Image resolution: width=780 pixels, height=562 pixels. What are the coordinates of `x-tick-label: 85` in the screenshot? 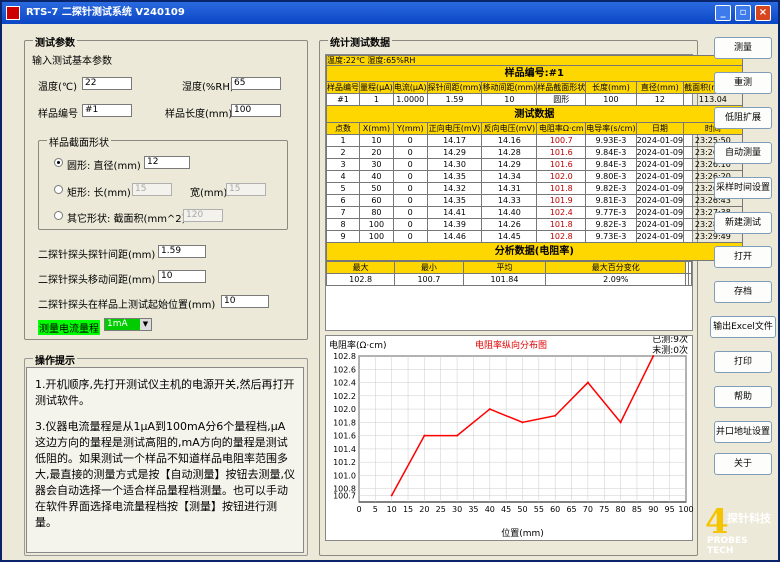 It's located at (637, 509).